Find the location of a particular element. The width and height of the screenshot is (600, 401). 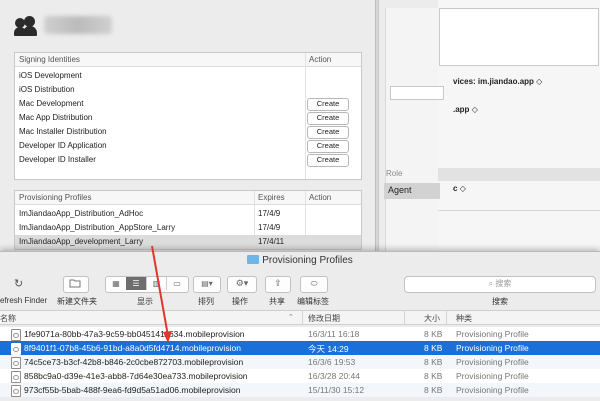

arrow-shaft is located at coordinates (160, 291).